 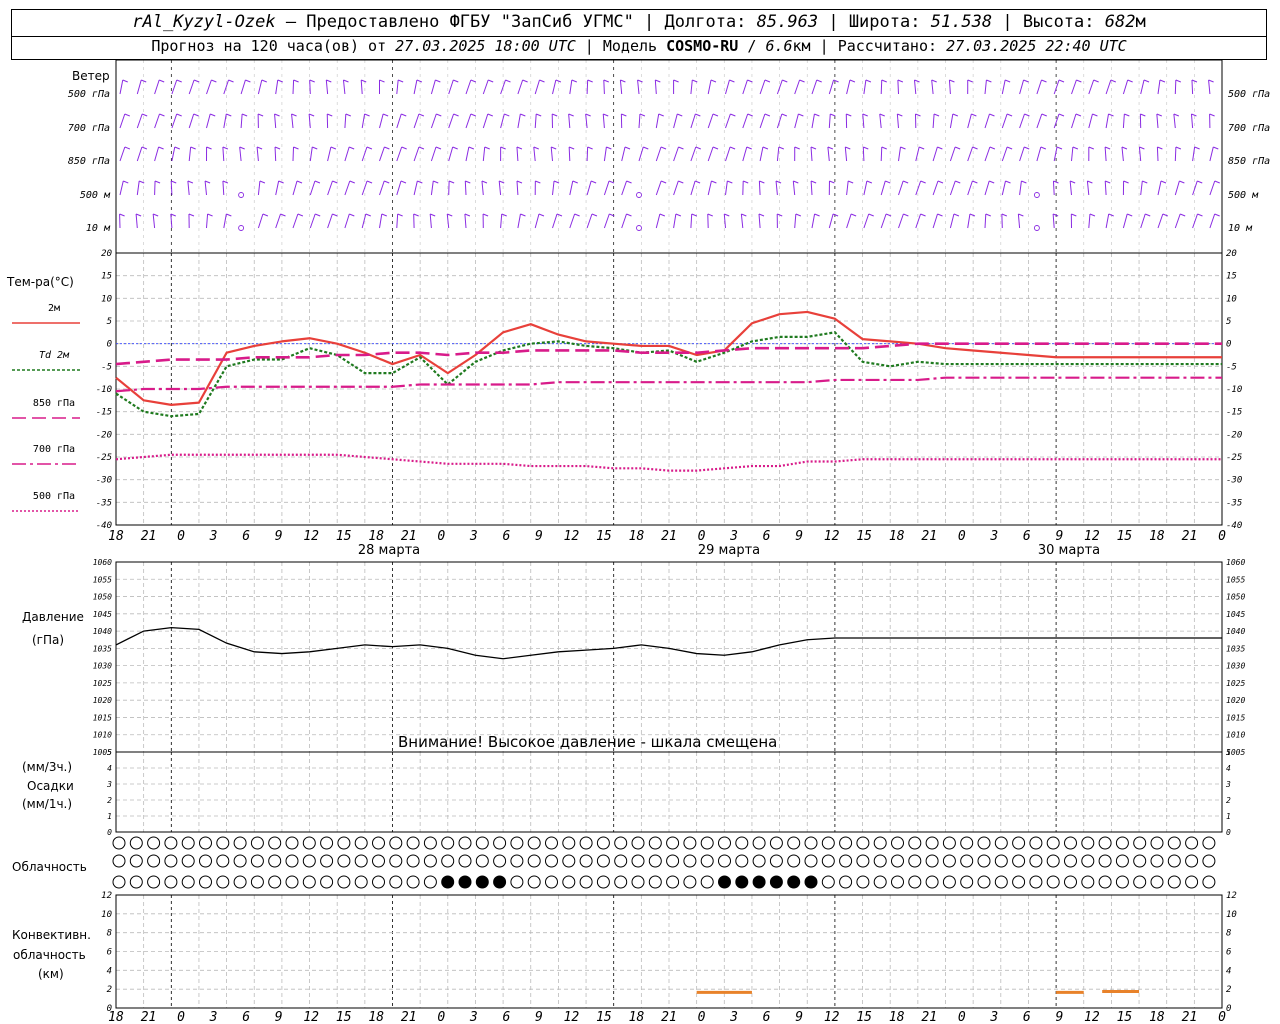 I want to click on conv-x-tick: 0, so click(x=702, y=1017).